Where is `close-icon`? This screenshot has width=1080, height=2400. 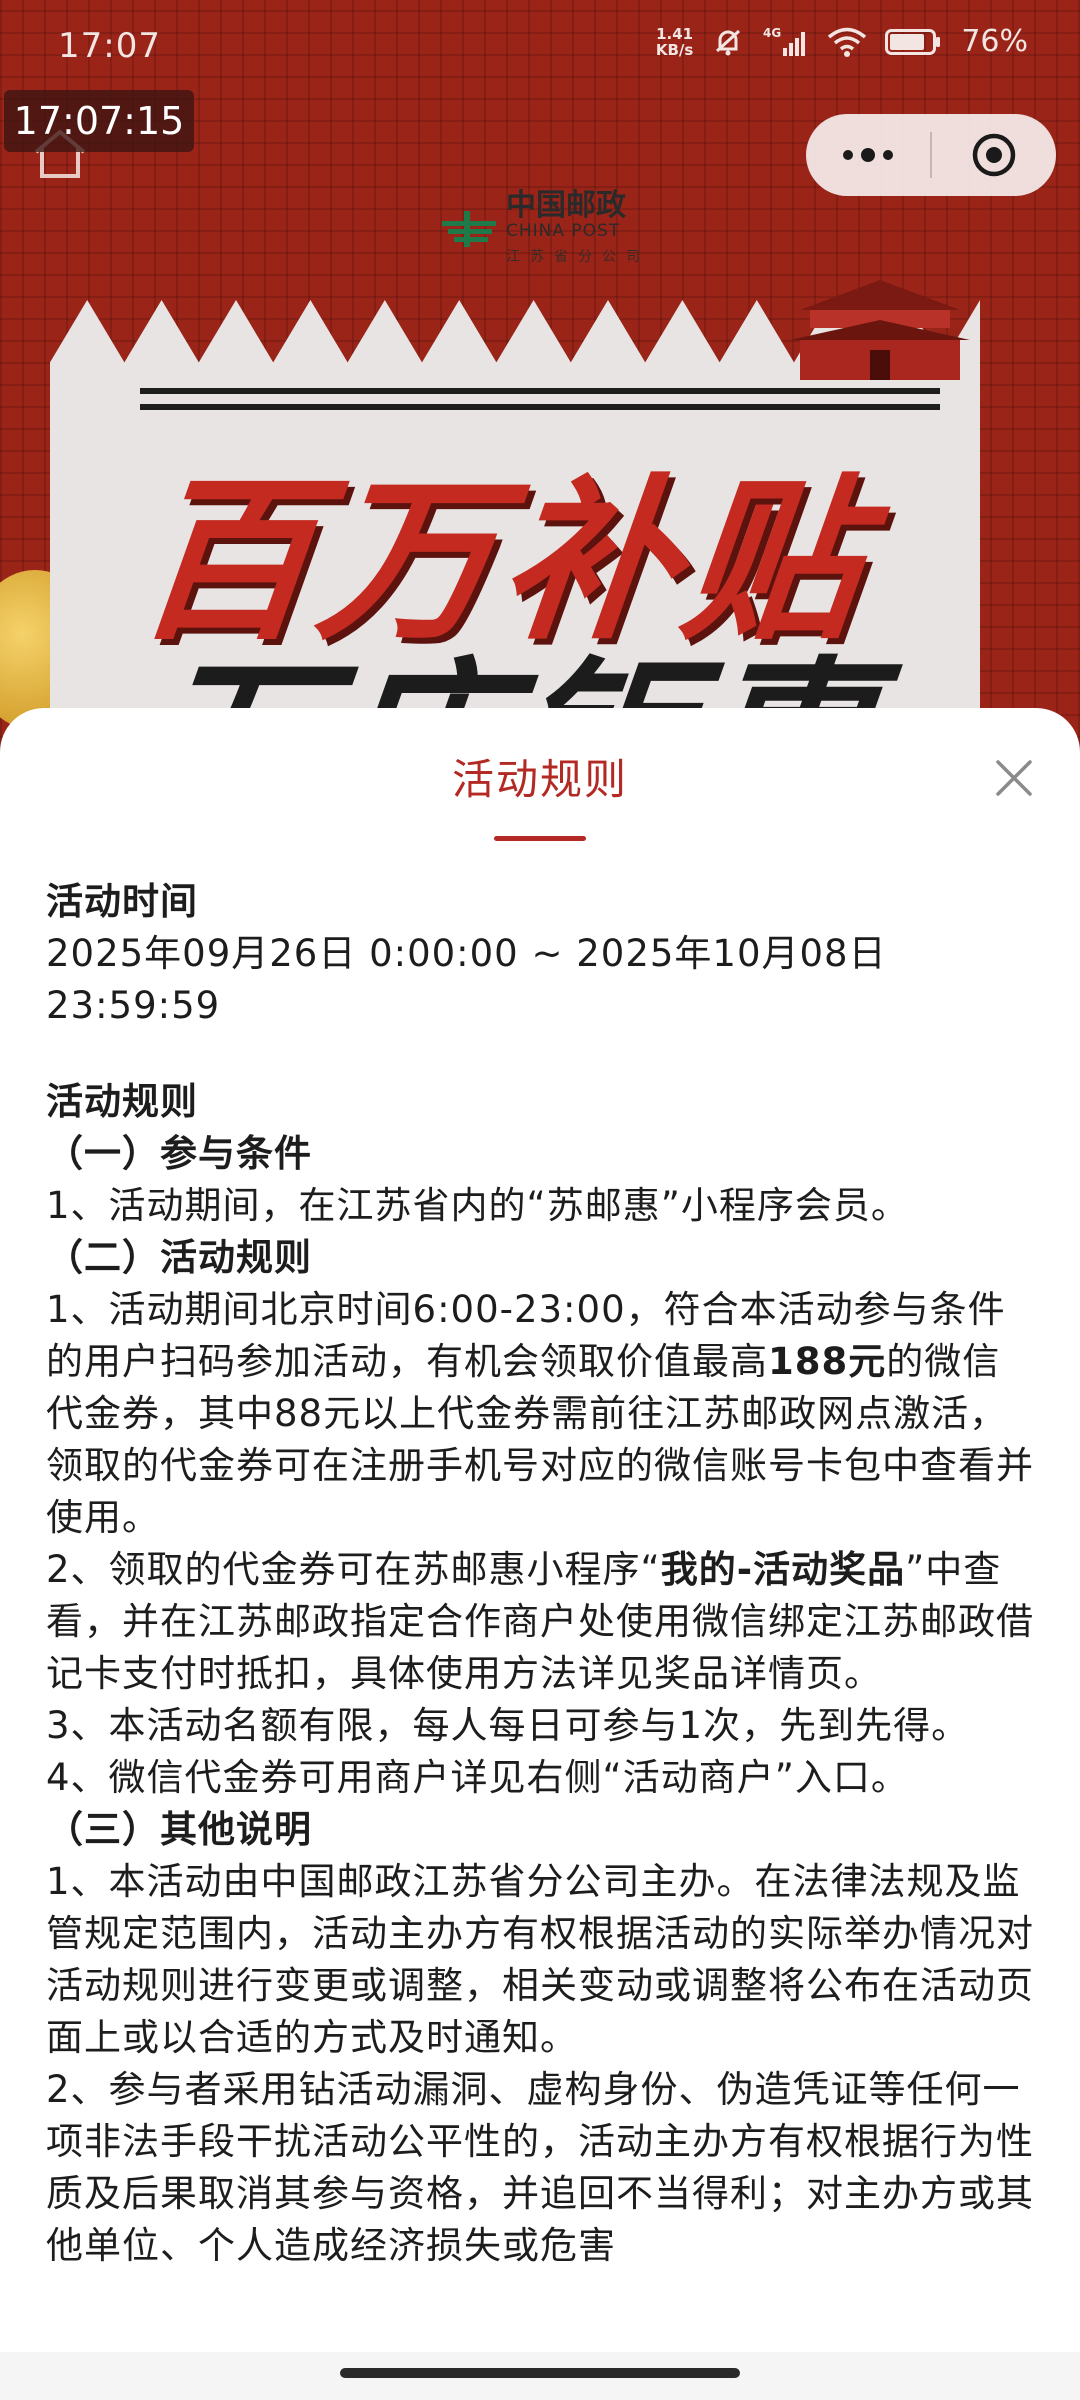 close-icon is located at coordinates (1014, 778).